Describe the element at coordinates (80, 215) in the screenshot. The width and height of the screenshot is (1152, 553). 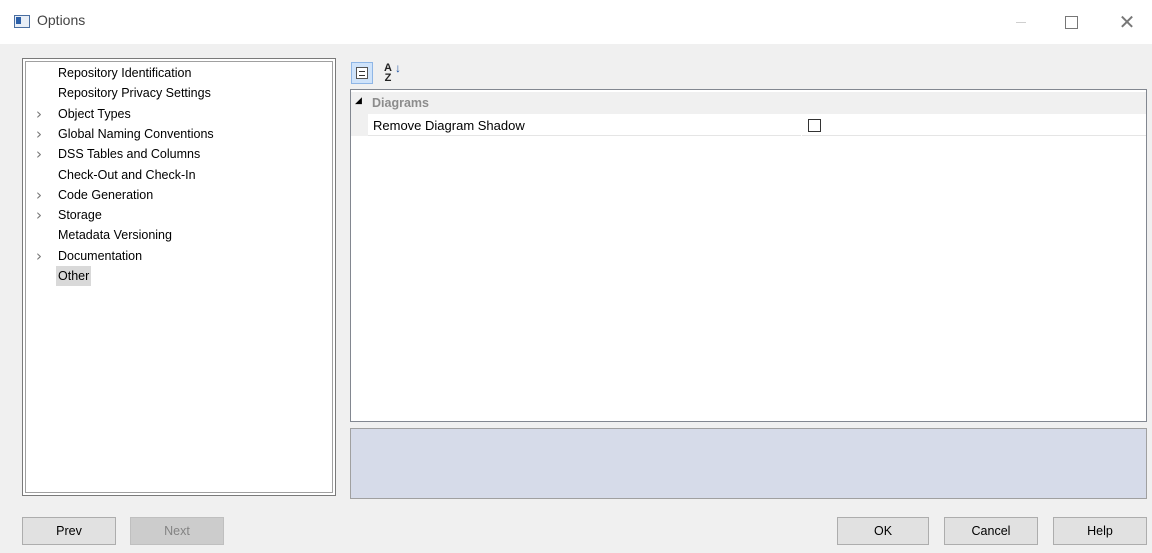
I see `tree-item-label: Storage` at that location.